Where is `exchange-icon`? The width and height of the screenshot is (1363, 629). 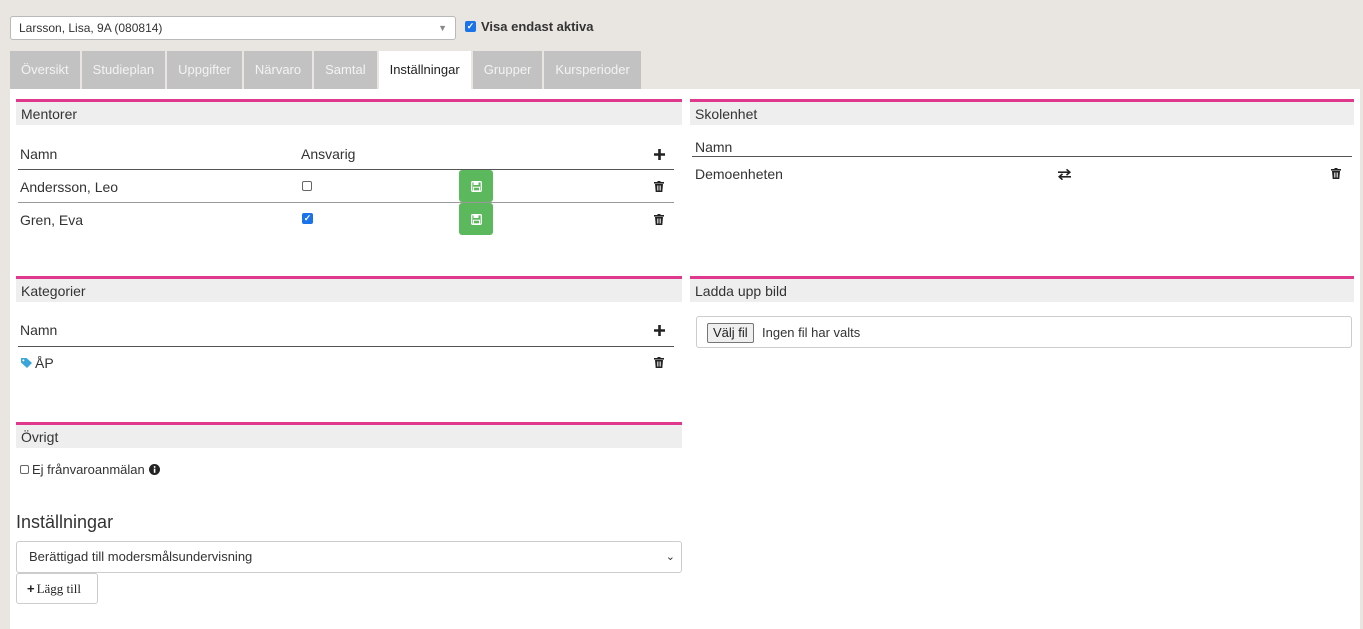
exchange-icon is located at coordinates (1064, 174).